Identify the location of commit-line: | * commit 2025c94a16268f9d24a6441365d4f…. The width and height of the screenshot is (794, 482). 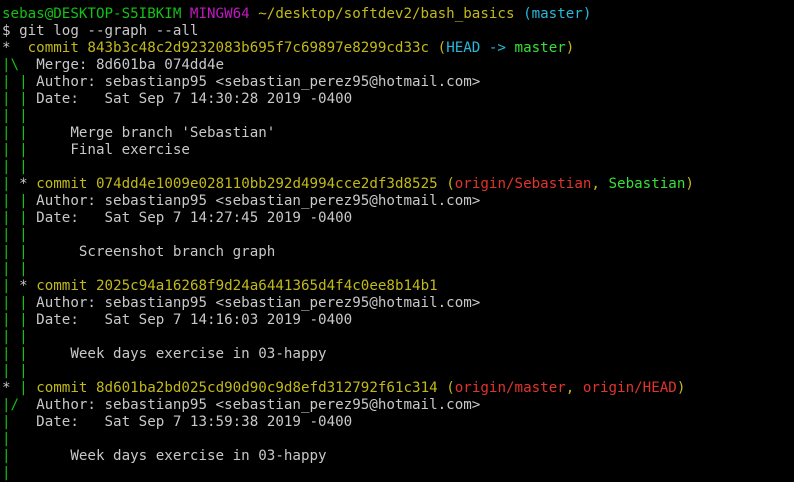
(220, 286).